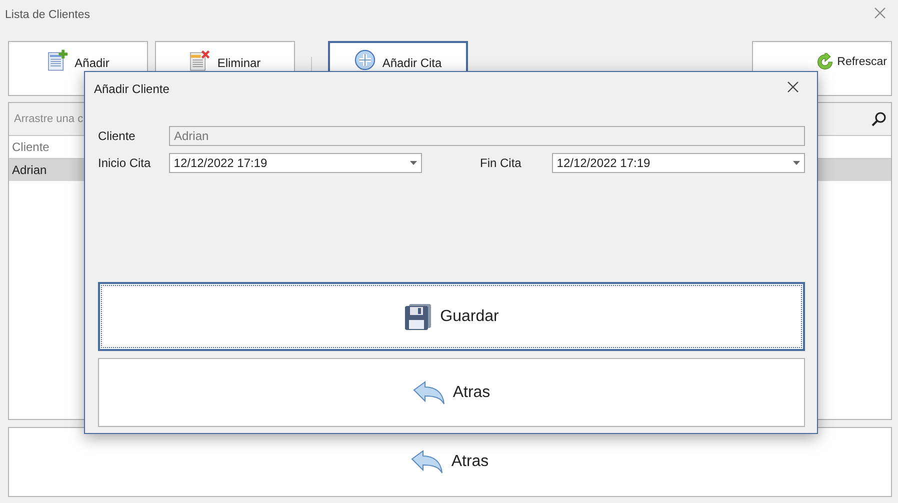  What do you see at coordinates (451, 316) in the screenshot?
I see `save-button: Guardar` at bounding box center [451, 316].